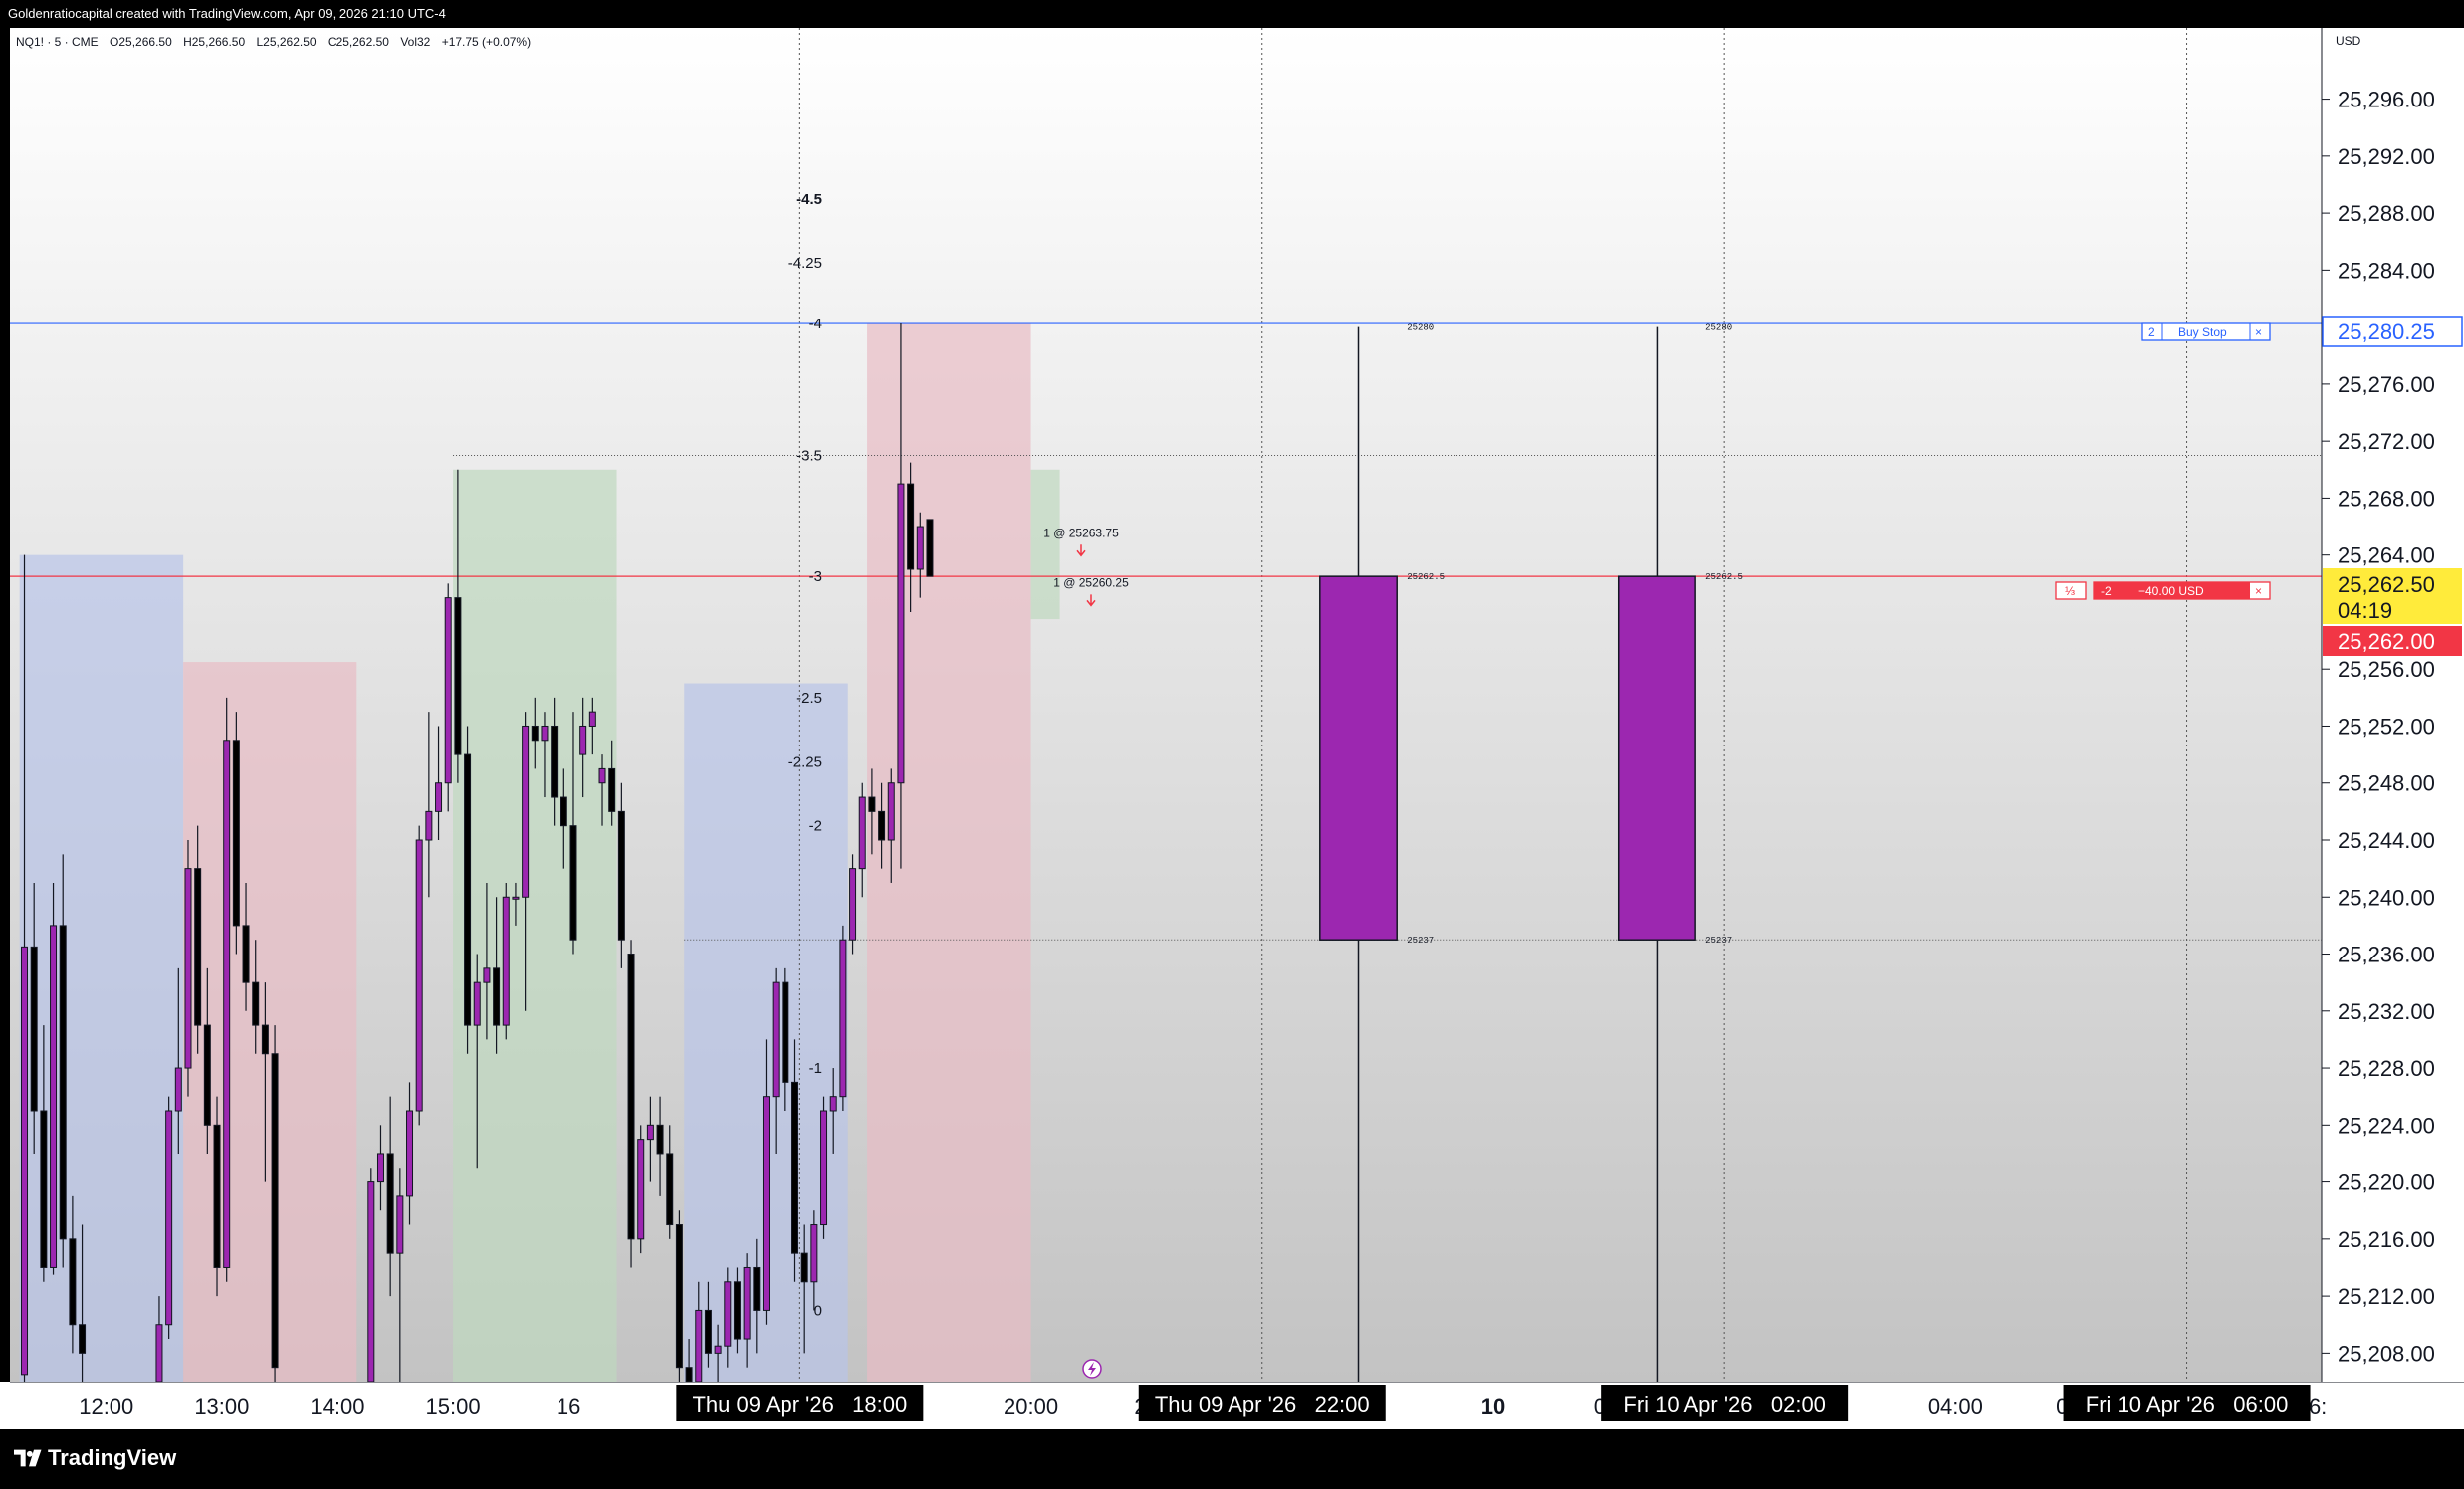 The width and height of the screenshot is (2464, 1489). I want to click on price-label-10: 25,248.00, so click(2386, 783).